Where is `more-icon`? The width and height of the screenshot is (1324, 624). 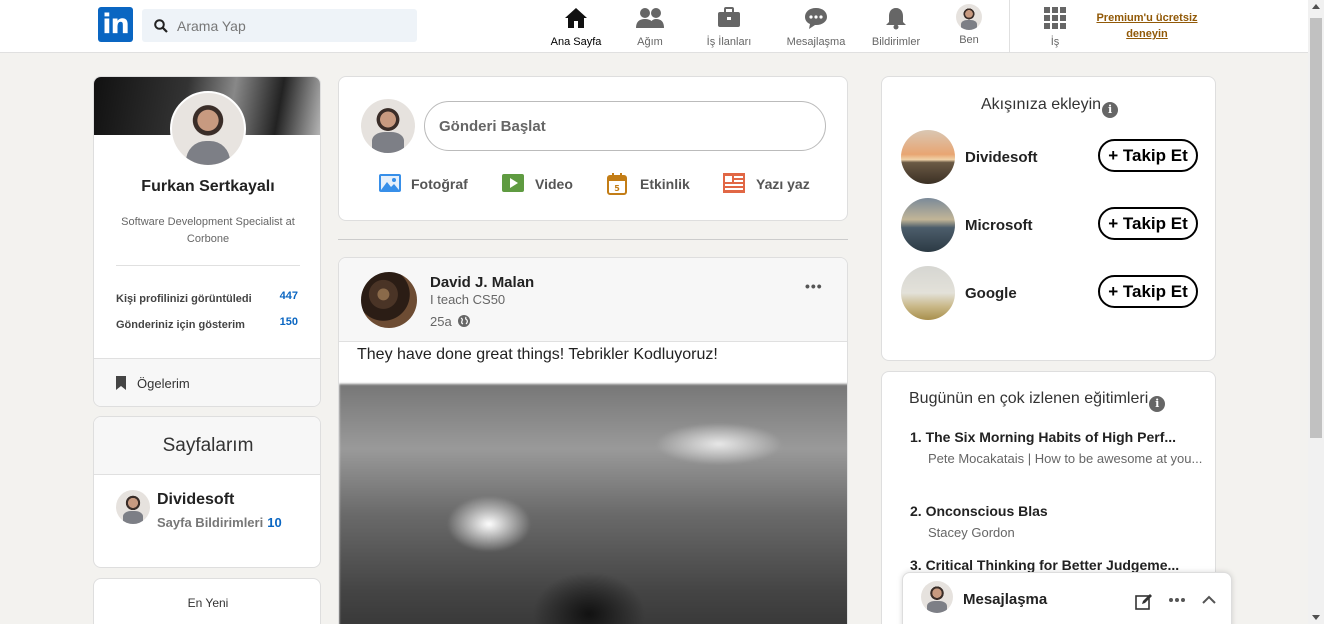
more-icon is located at coordinates (1177, 600).